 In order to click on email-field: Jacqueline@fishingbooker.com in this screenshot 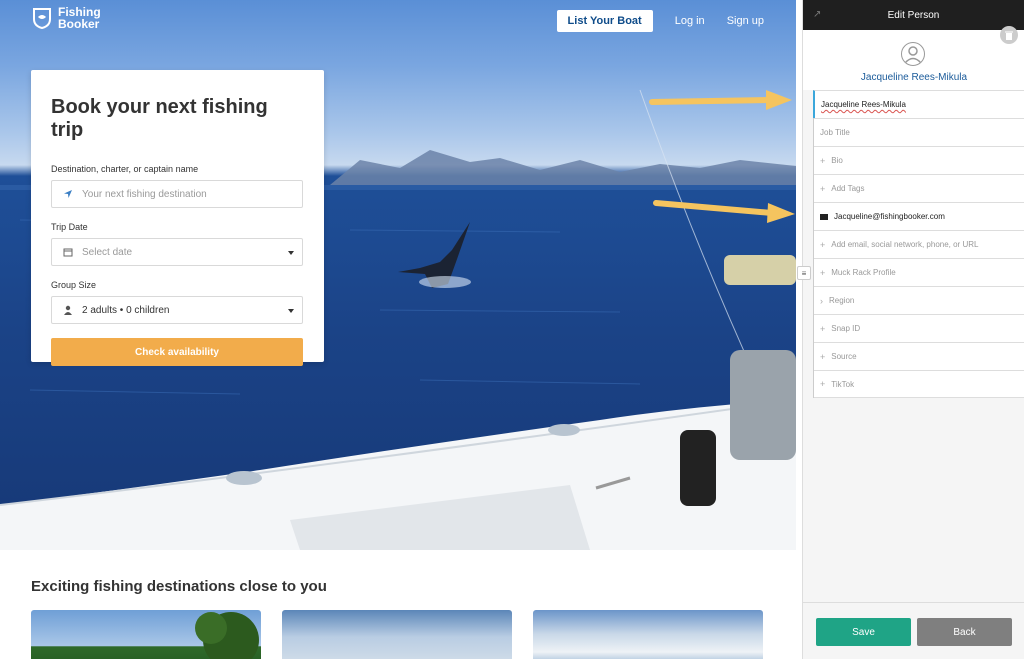, I will do `click(919, 216)`.